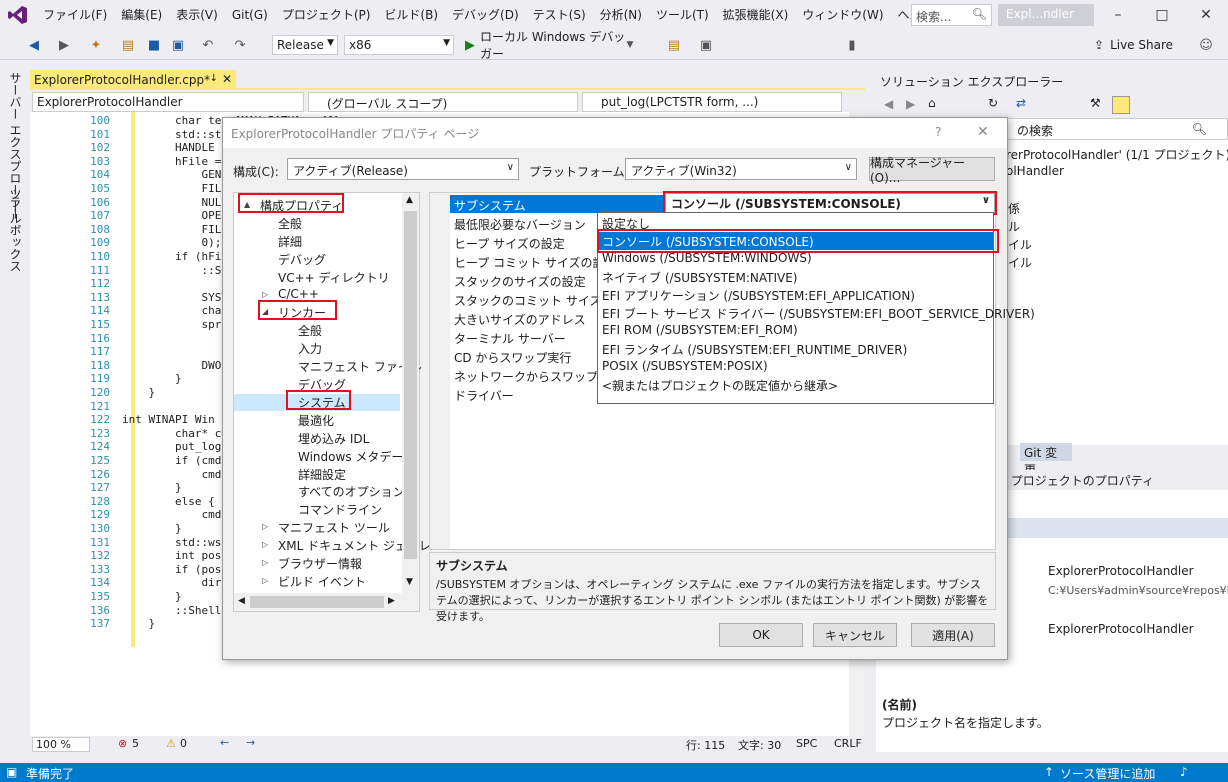 The image size is (1228, 782). Describe the element at coordinates (333, 438) in the screenshot. I see `tree-item: 埋め込み IDL` at that location.